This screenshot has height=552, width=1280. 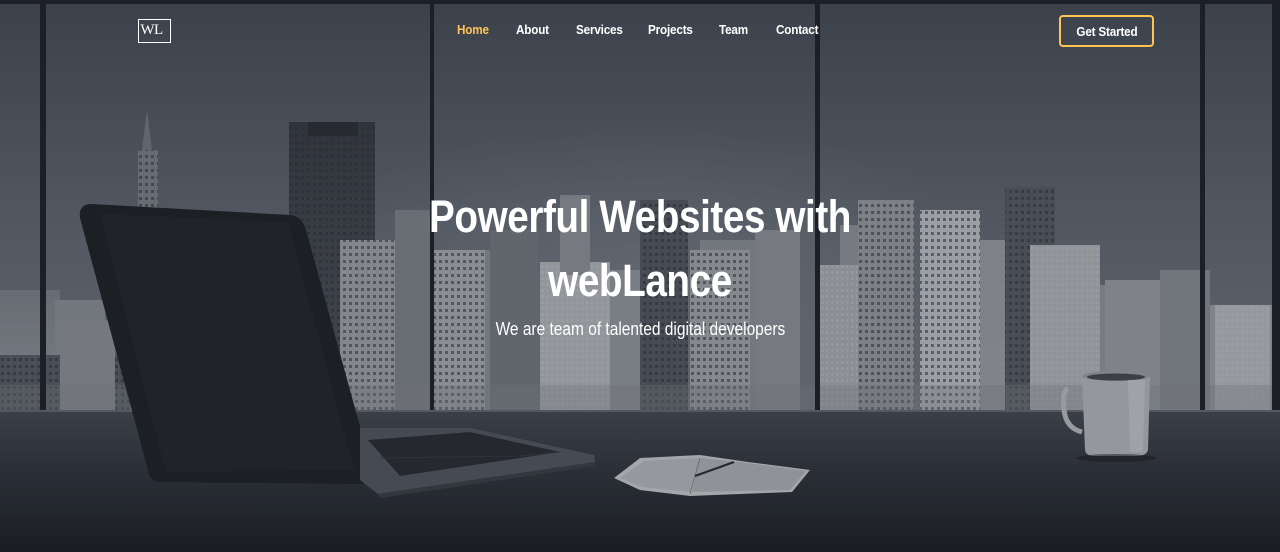 I want to click on nav-link-about: About, so click(x=532, y=29).